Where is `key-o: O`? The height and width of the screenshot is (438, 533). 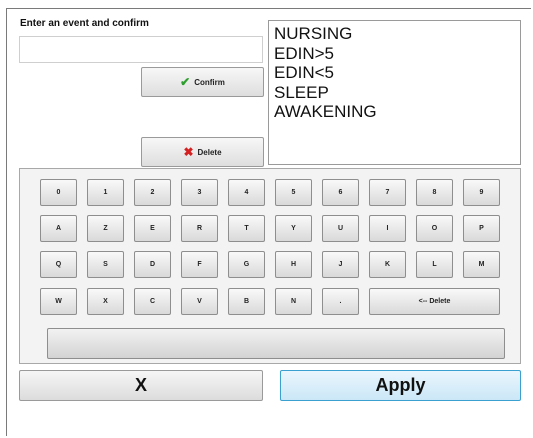
key-o: O is located at coordinates (434, 228).